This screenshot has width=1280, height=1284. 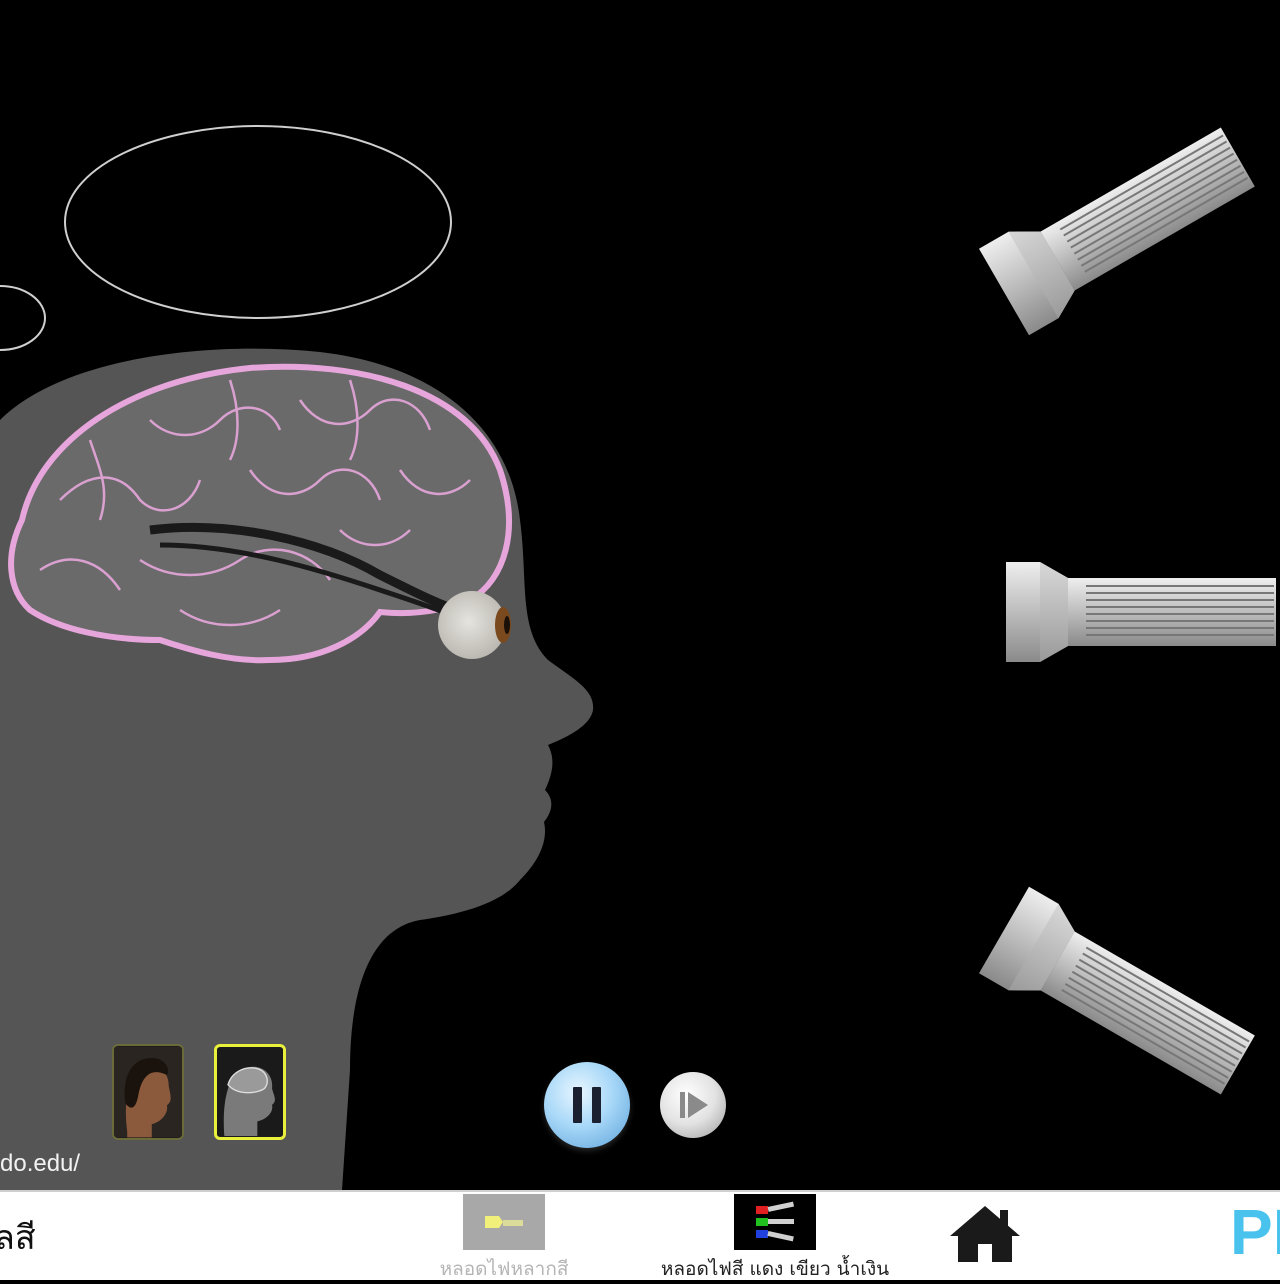 I want to click on home-icon, so click(x=985, y=1234).